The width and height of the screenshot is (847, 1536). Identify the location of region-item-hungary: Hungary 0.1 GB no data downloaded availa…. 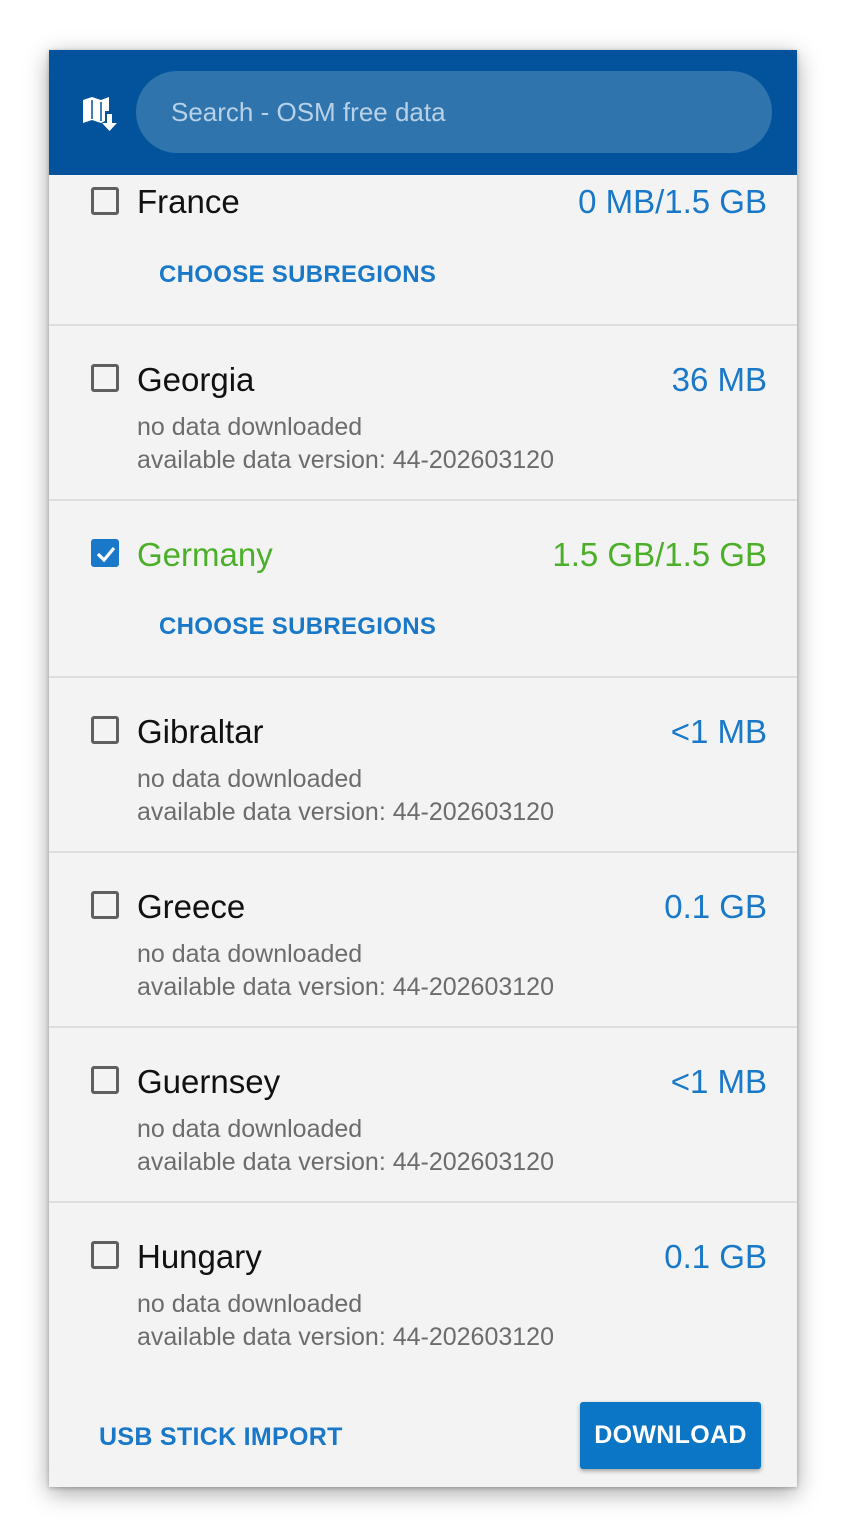
(423, 1289).